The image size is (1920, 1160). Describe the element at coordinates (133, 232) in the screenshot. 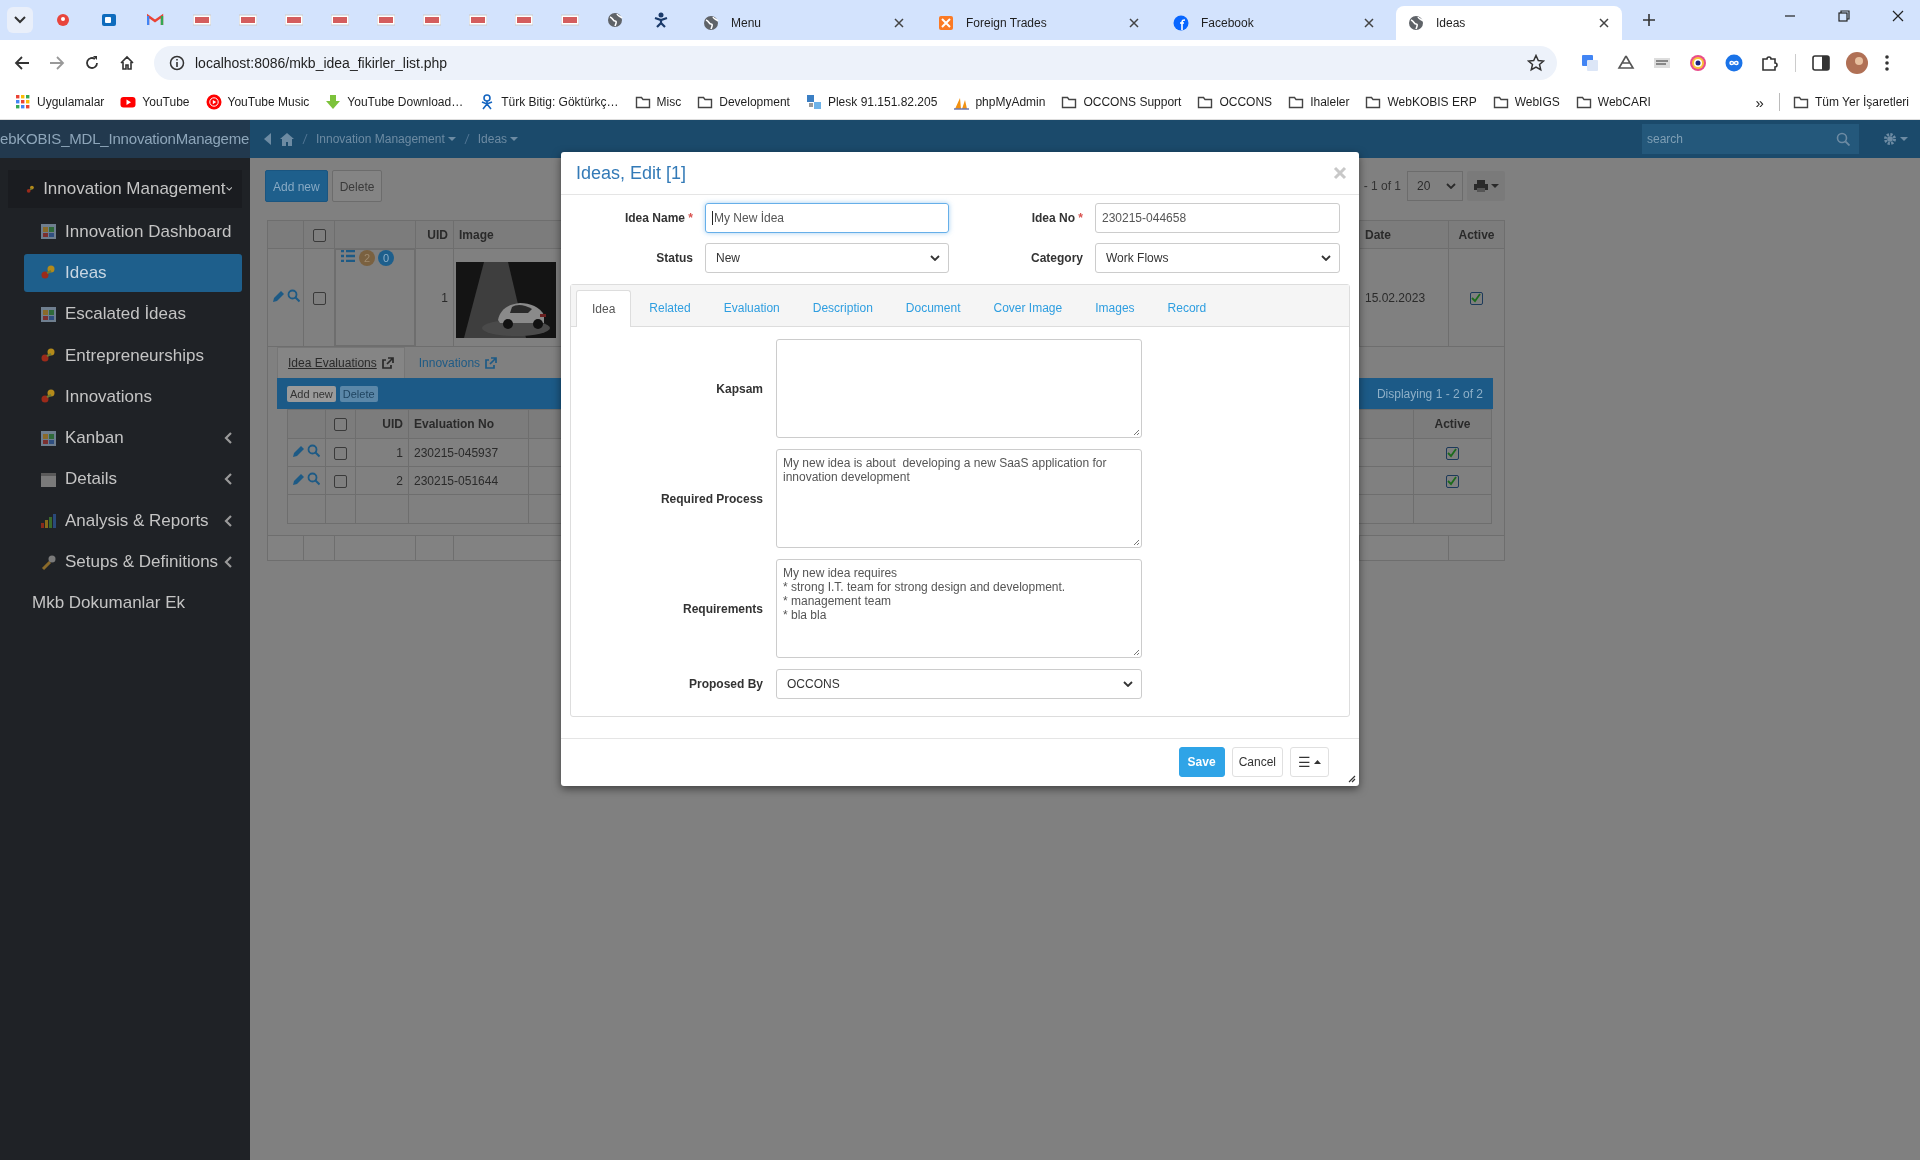

I see `sidebar-item: Innovation Dashboard` at that location.